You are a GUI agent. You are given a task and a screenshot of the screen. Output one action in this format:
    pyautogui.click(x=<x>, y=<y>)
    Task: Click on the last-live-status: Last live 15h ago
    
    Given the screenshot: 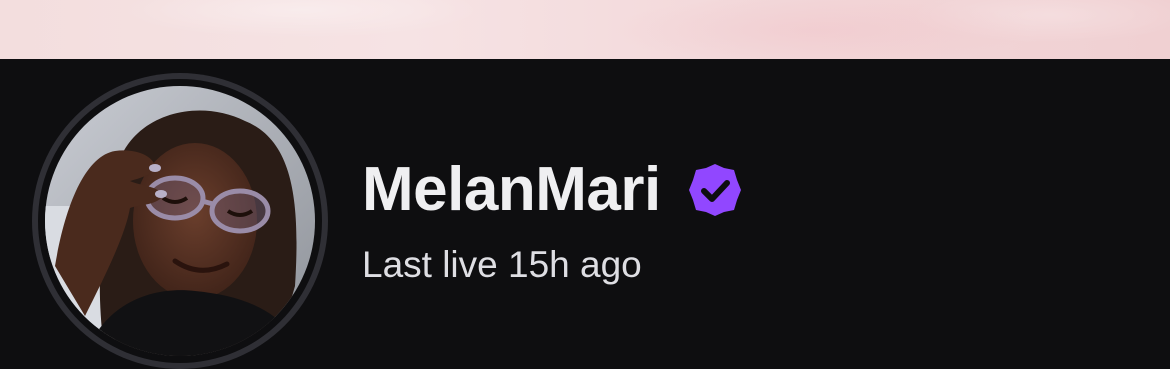 What is the action you would take?
    pyautogui.click(x=502, y=264)
    